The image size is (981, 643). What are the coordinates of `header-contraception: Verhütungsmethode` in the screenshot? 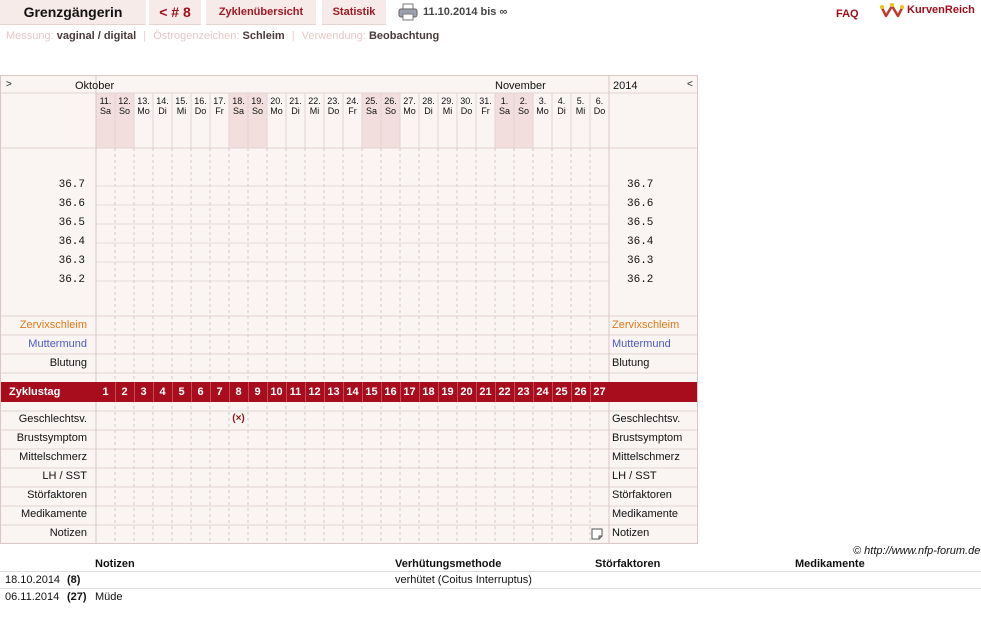 It's located at (448, 564).